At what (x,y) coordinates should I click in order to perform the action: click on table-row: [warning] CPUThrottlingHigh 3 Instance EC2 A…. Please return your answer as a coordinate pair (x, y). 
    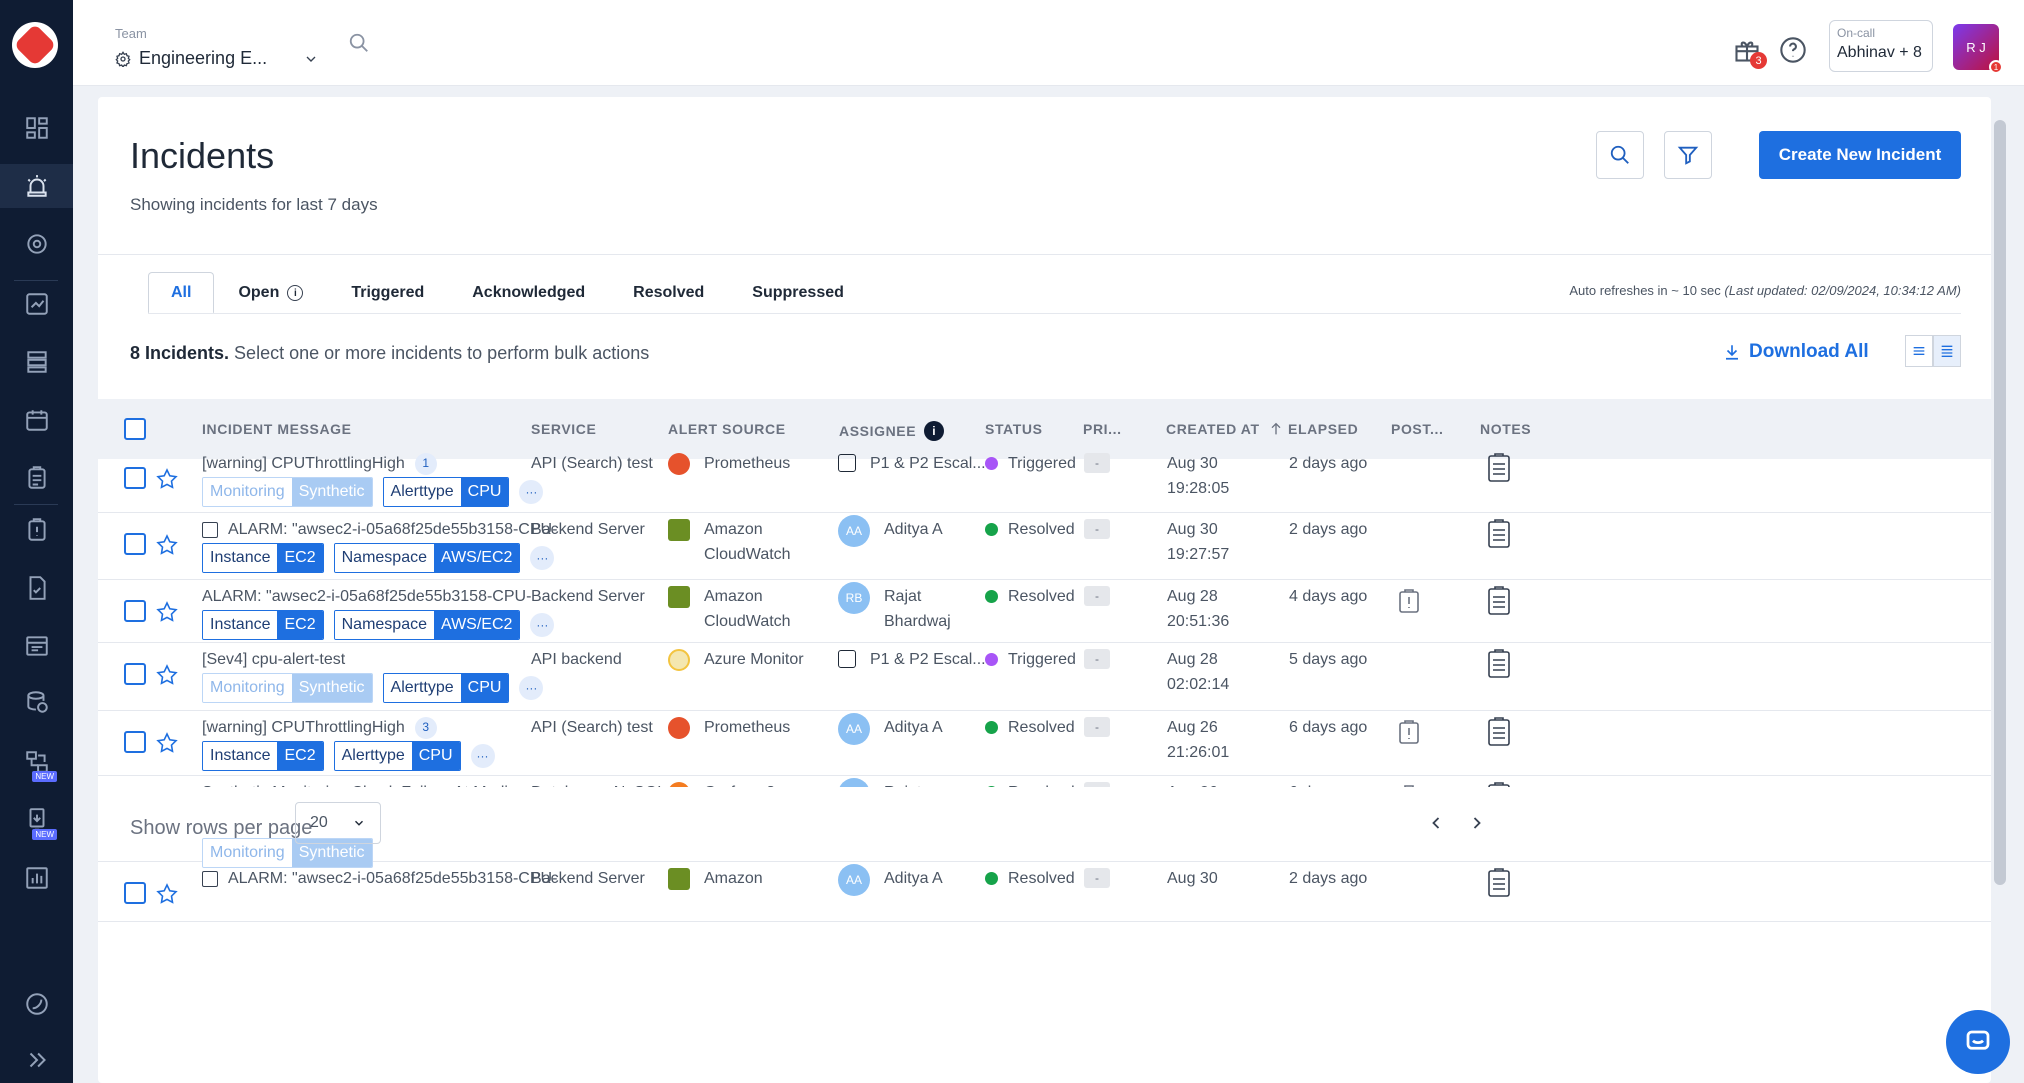
    Looking at the image, I should click on (1044, 743).